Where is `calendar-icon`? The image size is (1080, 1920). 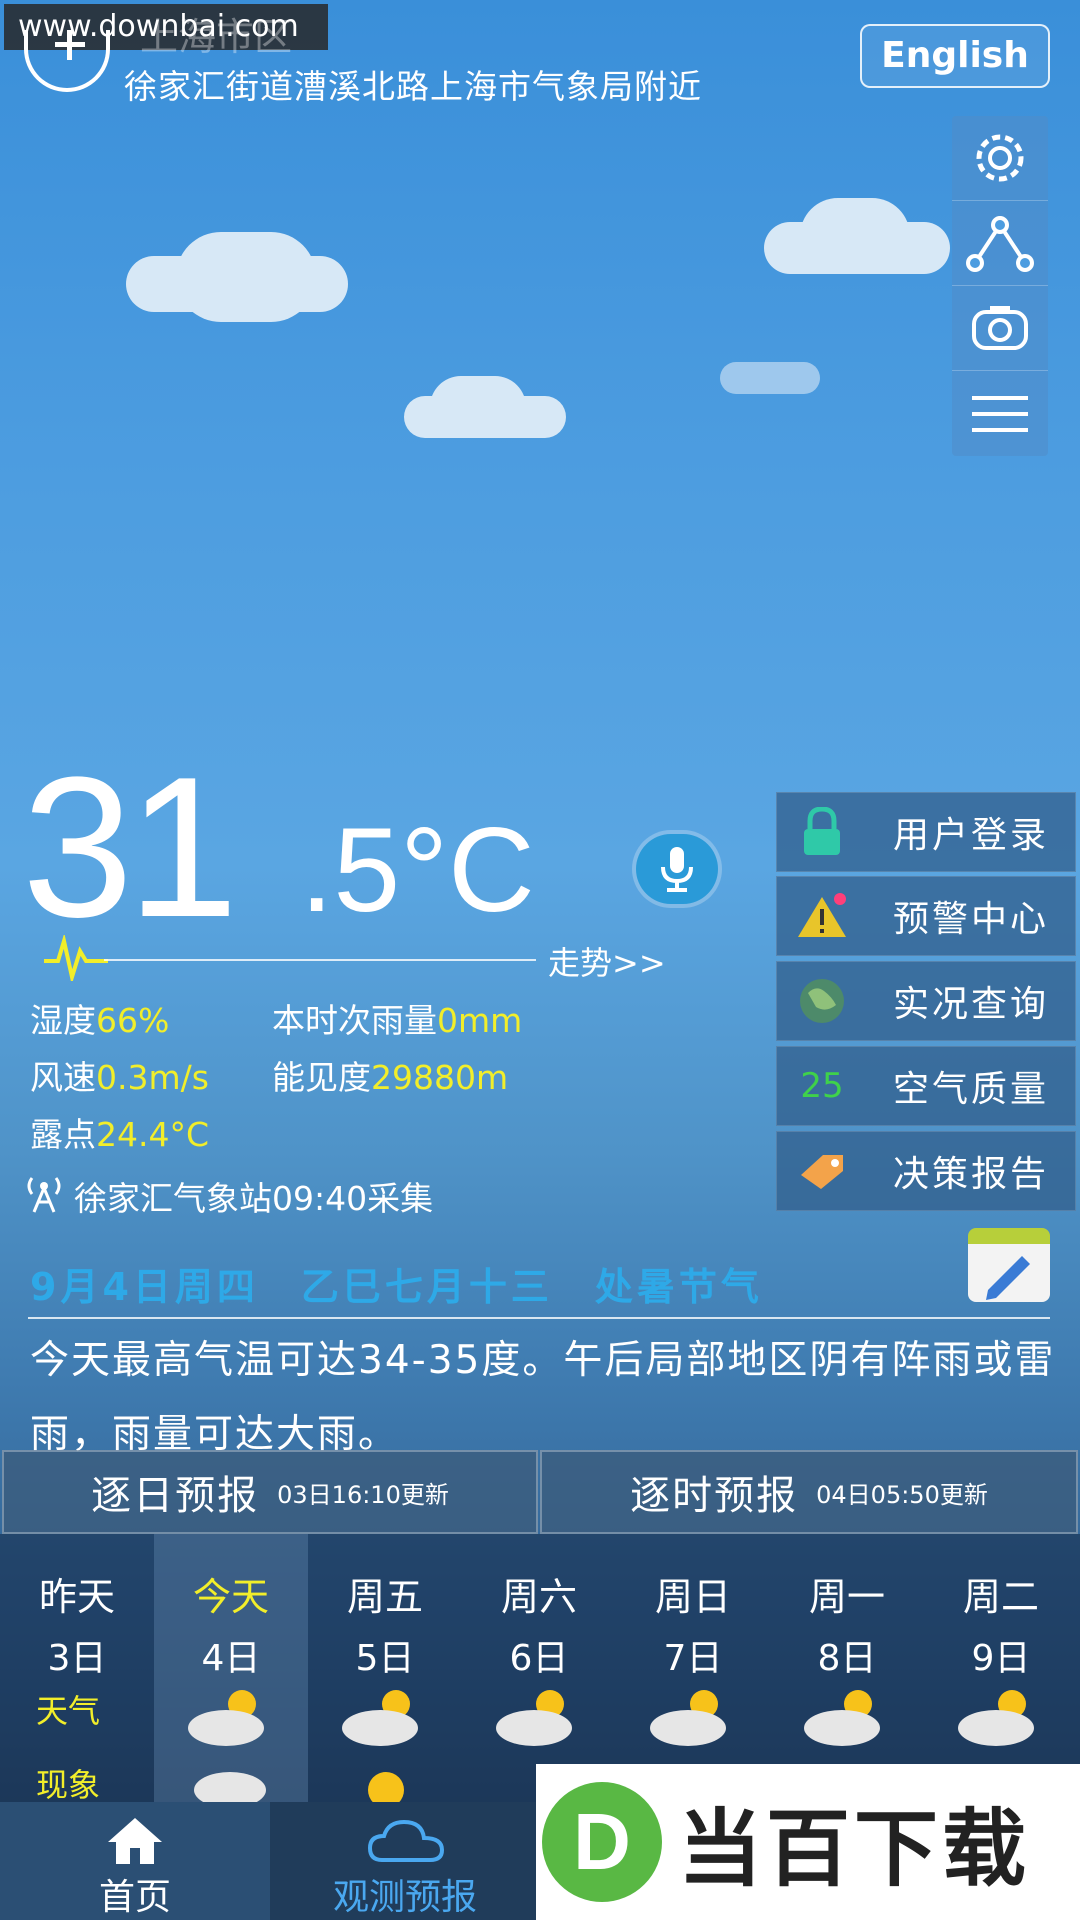
calendar-icon is located at coordinates (1009, 1265).